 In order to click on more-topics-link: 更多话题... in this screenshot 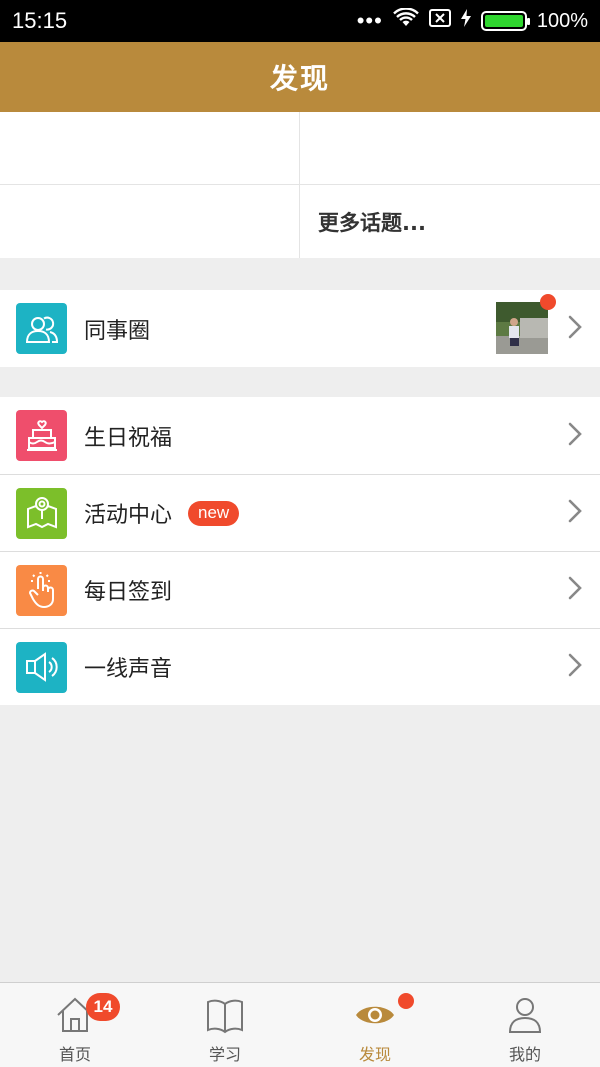, I will do `click(450, 221)`.